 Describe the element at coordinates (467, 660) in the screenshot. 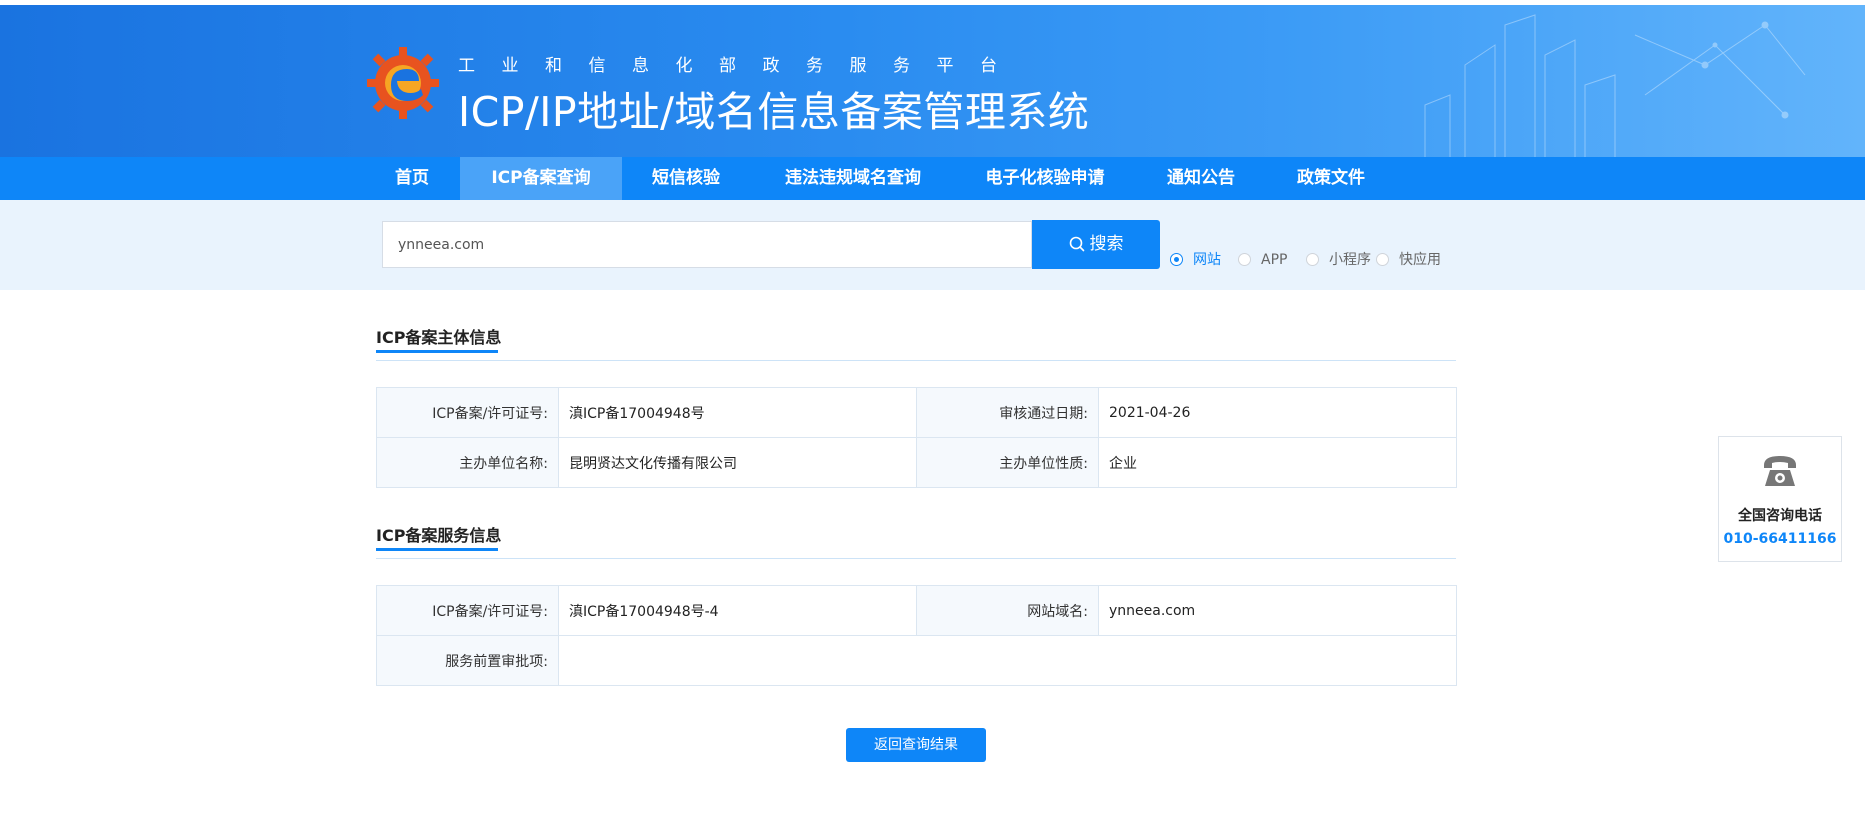

I see `field-label: 服务前置审批项:` at that location.